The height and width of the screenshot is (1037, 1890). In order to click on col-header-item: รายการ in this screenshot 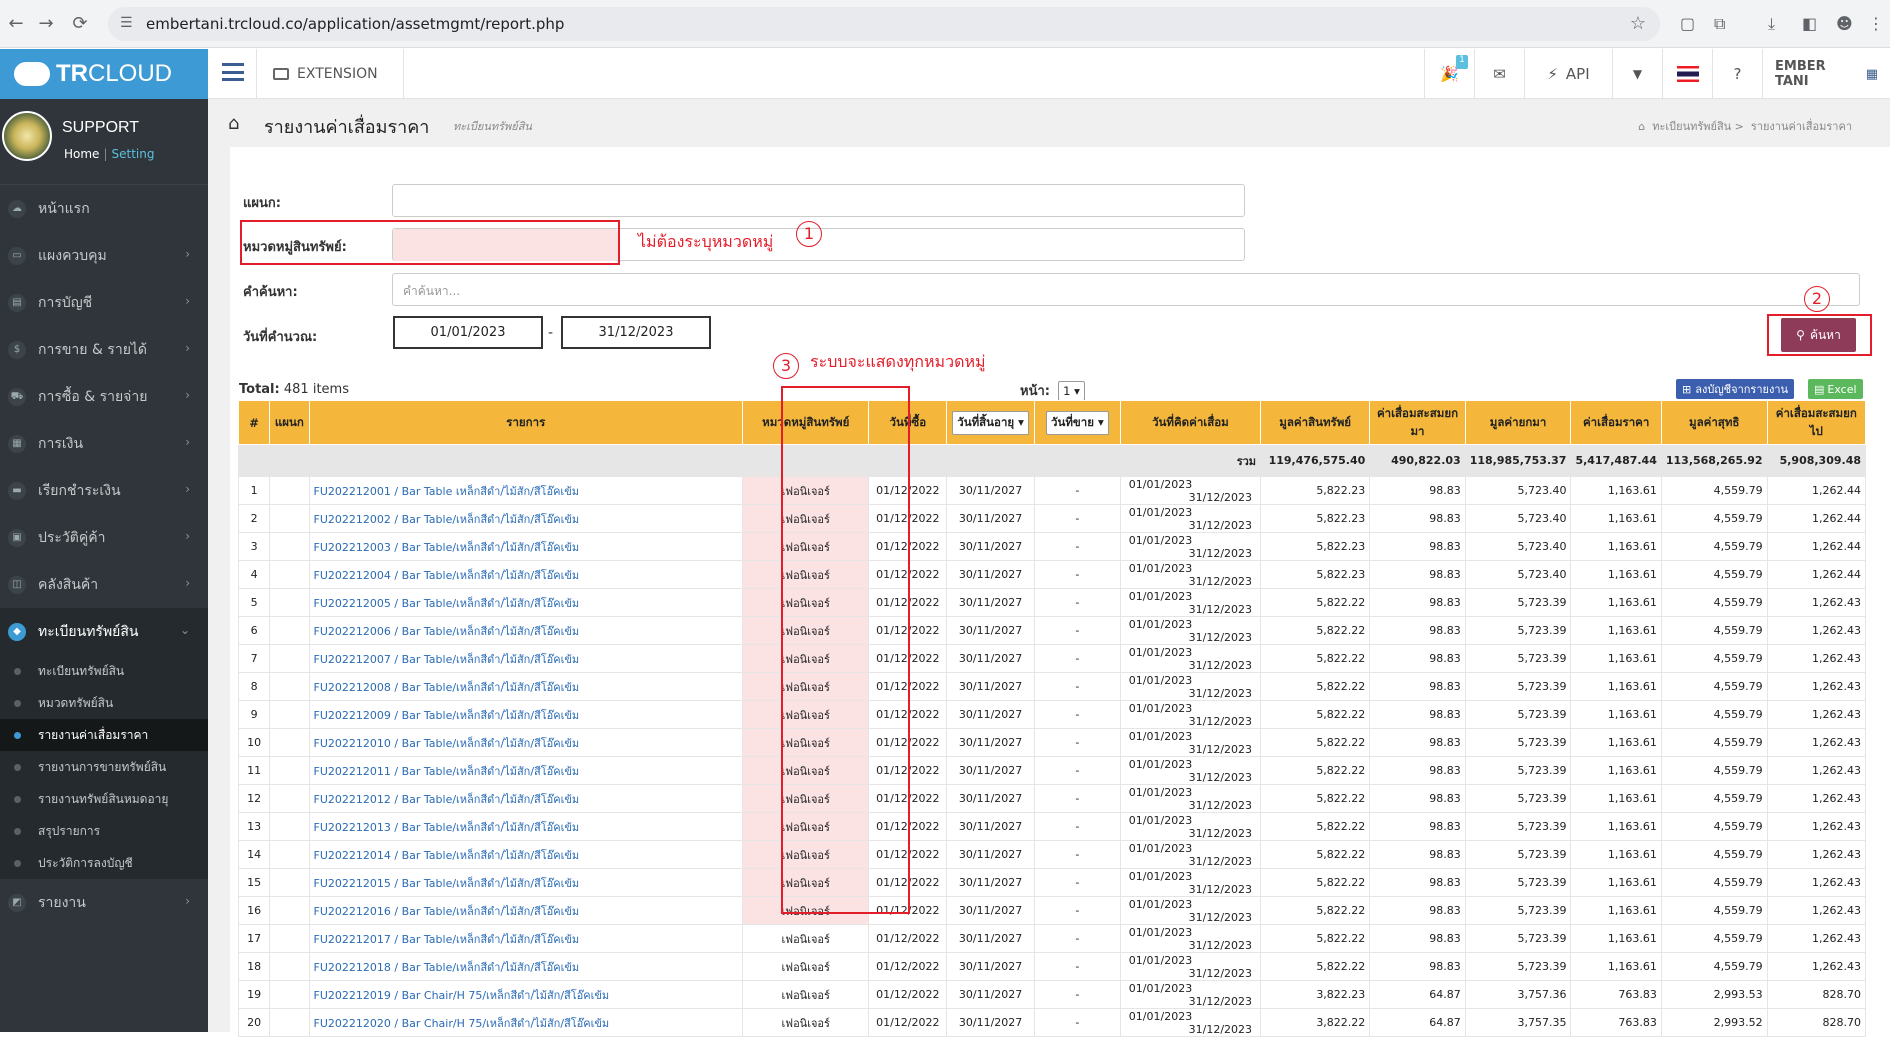, I will do `click(526, 422)`.